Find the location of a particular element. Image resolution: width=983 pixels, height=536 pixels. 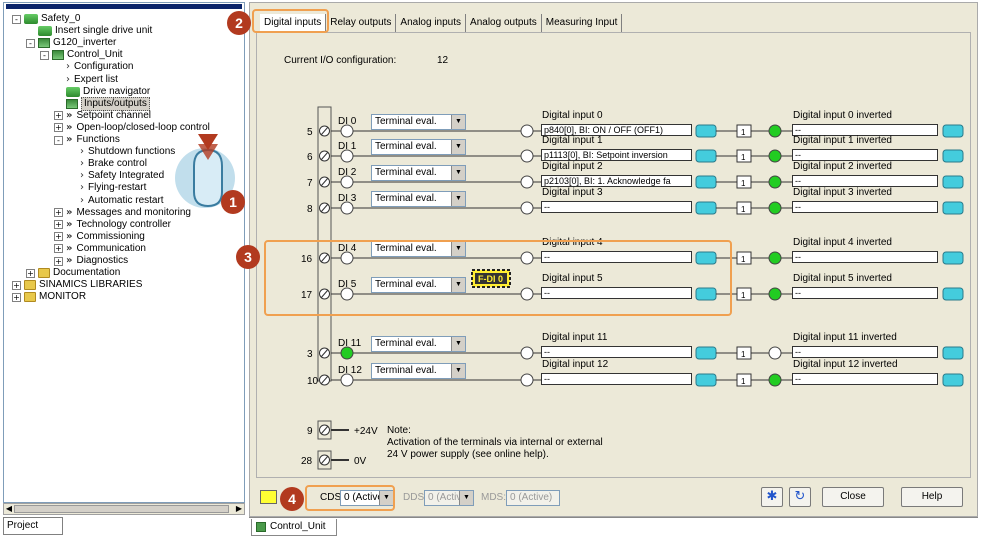

tree-item: › Expert list is located at coordinates (86, 80).